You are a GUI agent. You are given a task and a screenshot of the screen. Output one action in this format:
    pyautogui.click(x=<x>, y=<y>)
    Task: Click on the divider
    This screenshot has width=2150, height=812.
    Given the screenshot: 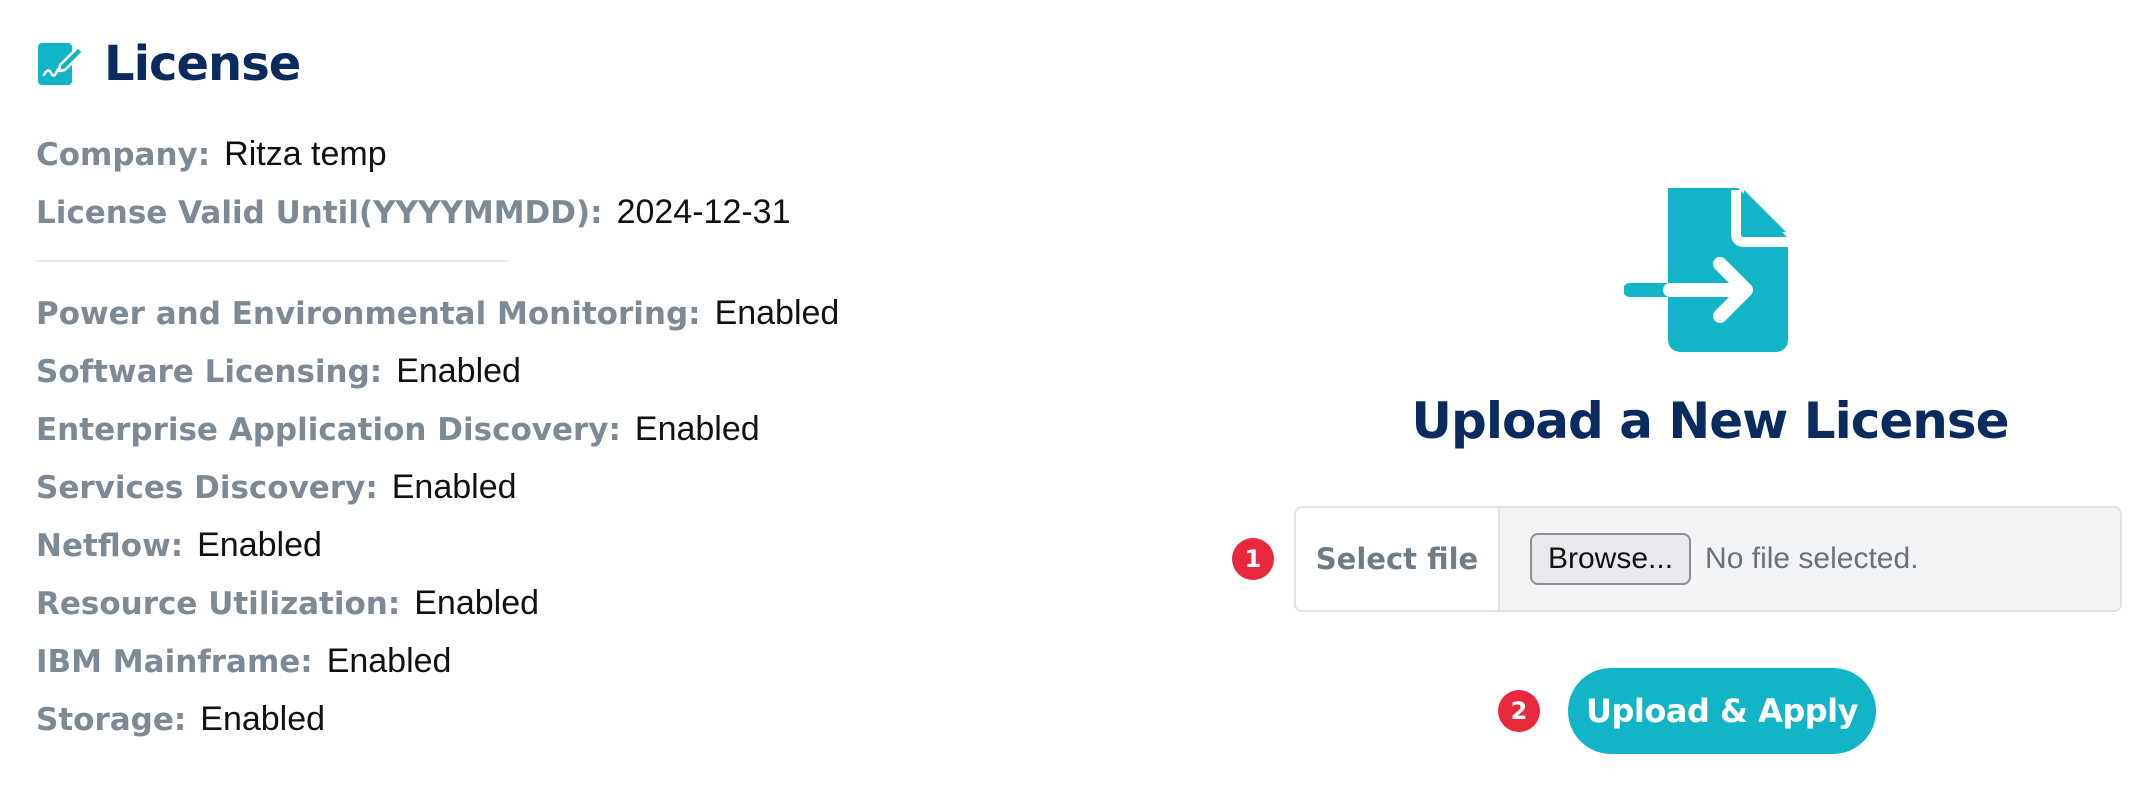 What is the action you would take?
    pyautogui.click(x=272, y=261)
    